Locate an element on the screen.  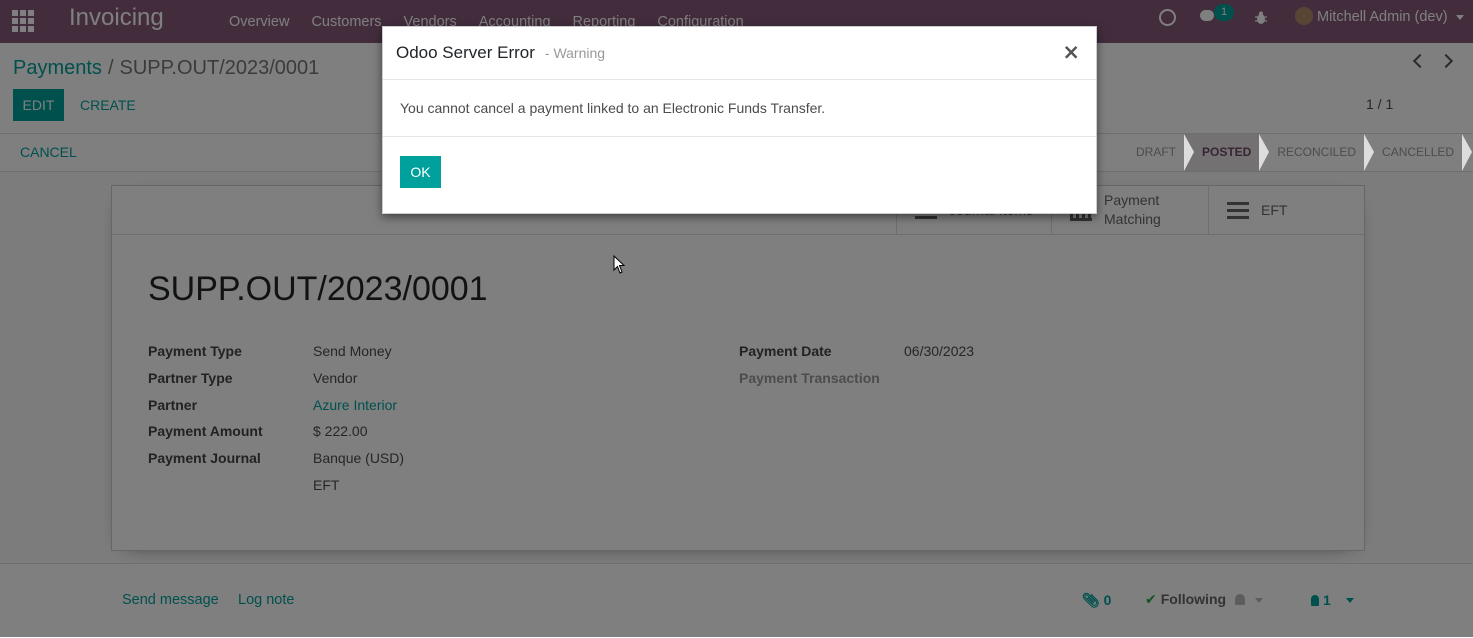
mouse-cursor-icon is located at coordinates (619, 264).